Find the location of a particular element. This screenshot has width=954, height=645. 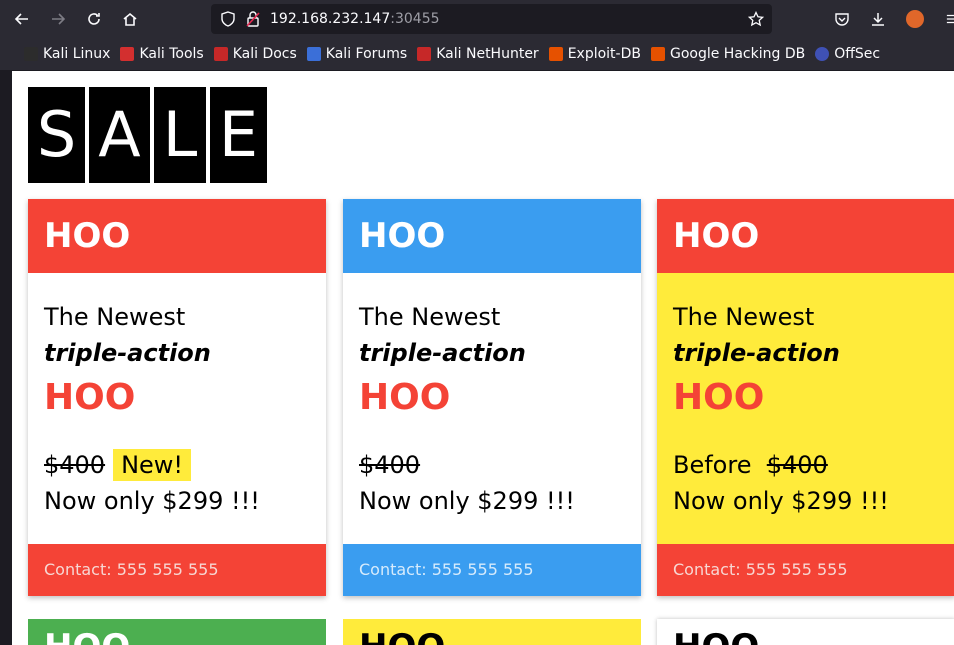

browser-toolbar: 192.168.232.147:30455 is located at coordinates (477, 19).